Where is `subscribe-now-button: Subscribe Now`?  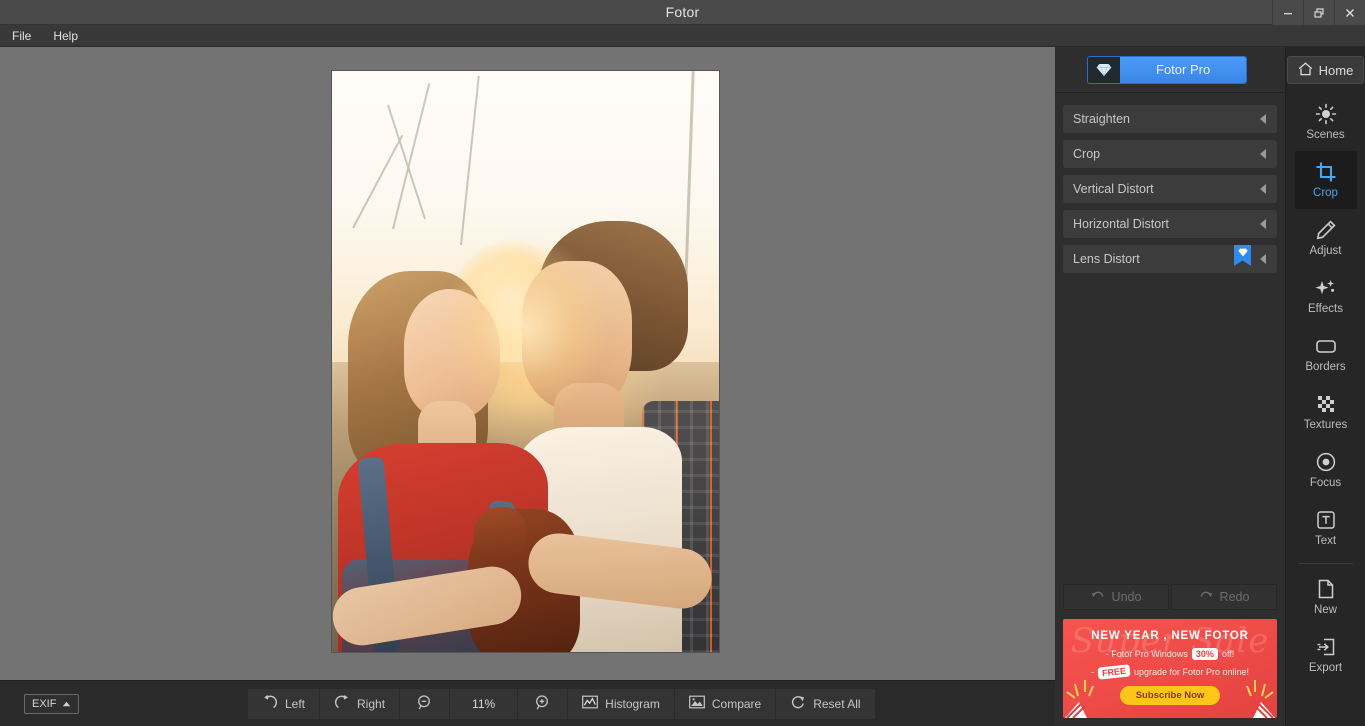
subscribe-now-button: Subscribe Now is located at coordinates (1170, 695).